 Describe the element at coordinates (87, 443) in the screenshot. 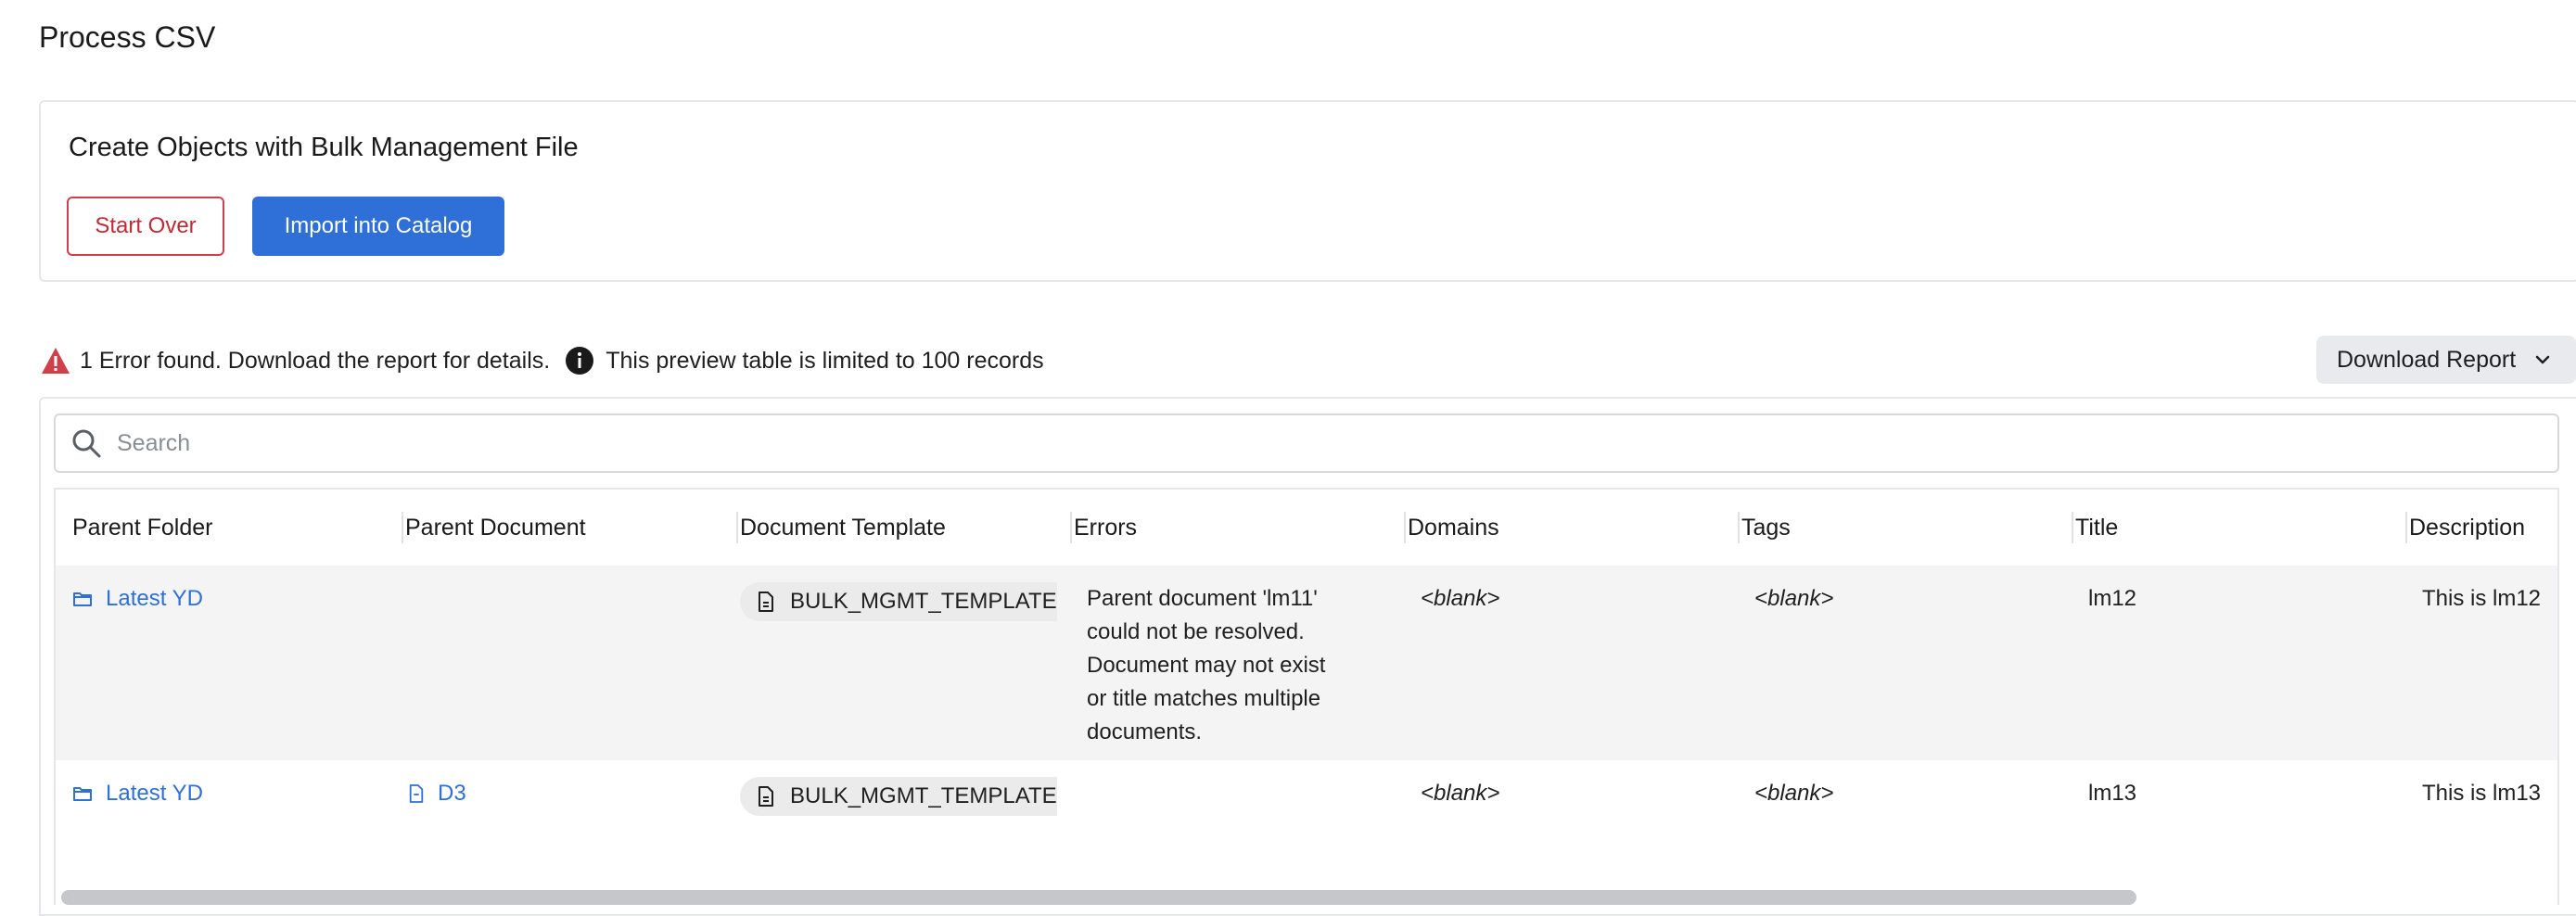

I see `search-icon` at that location.